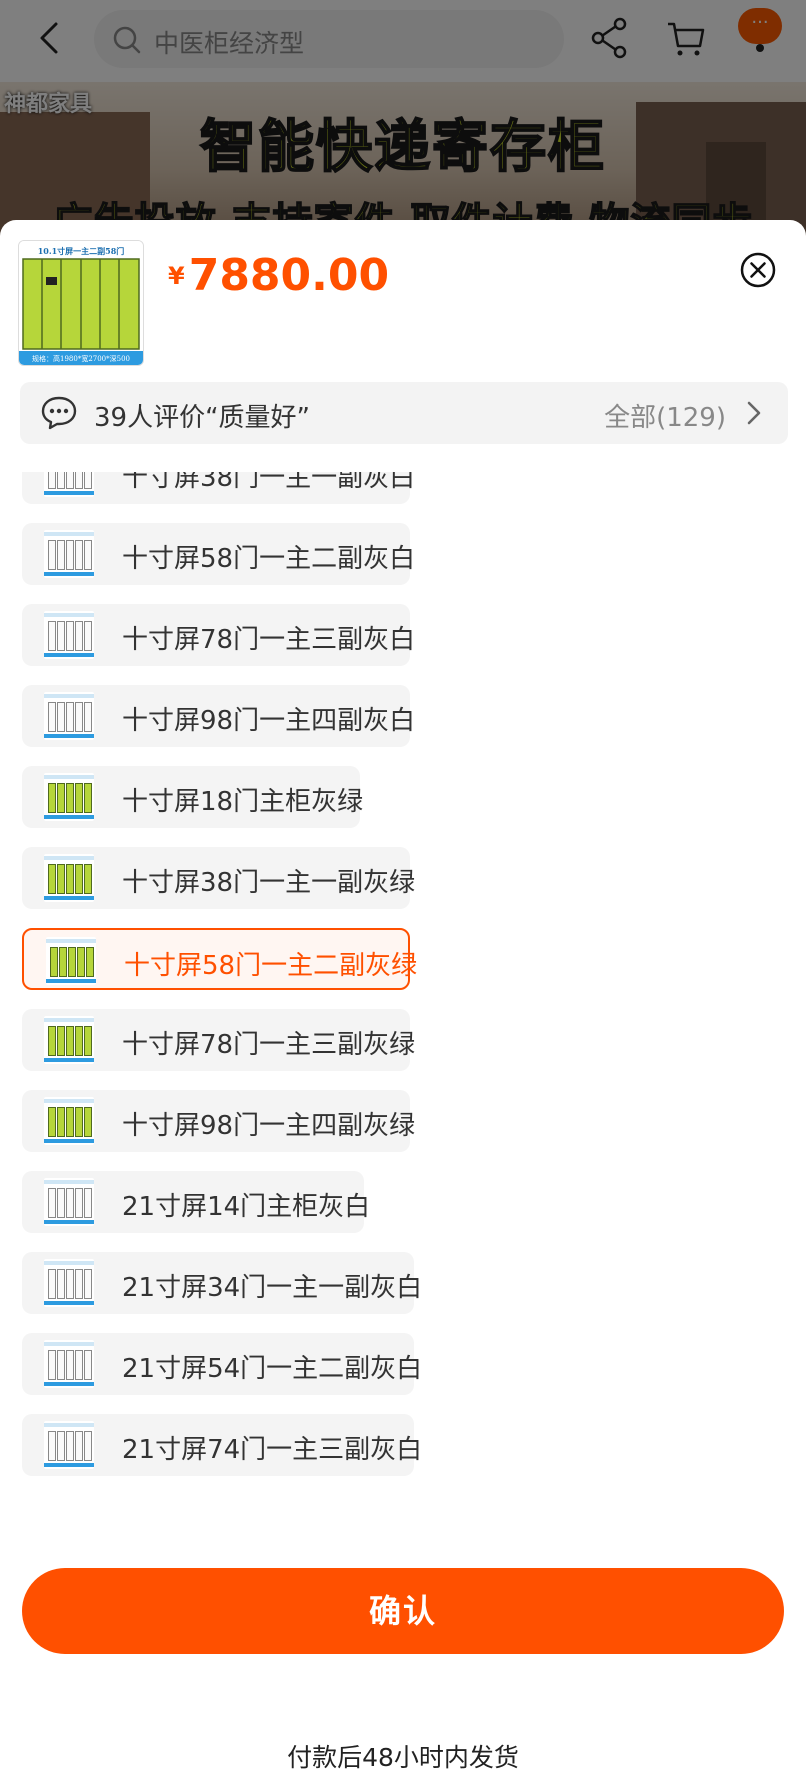 Image resolution: width=806 pixels, height=1774 pixels. I want to click on sku-option-label: 21寸屏14门主柜灰白, so click(246, 1207).